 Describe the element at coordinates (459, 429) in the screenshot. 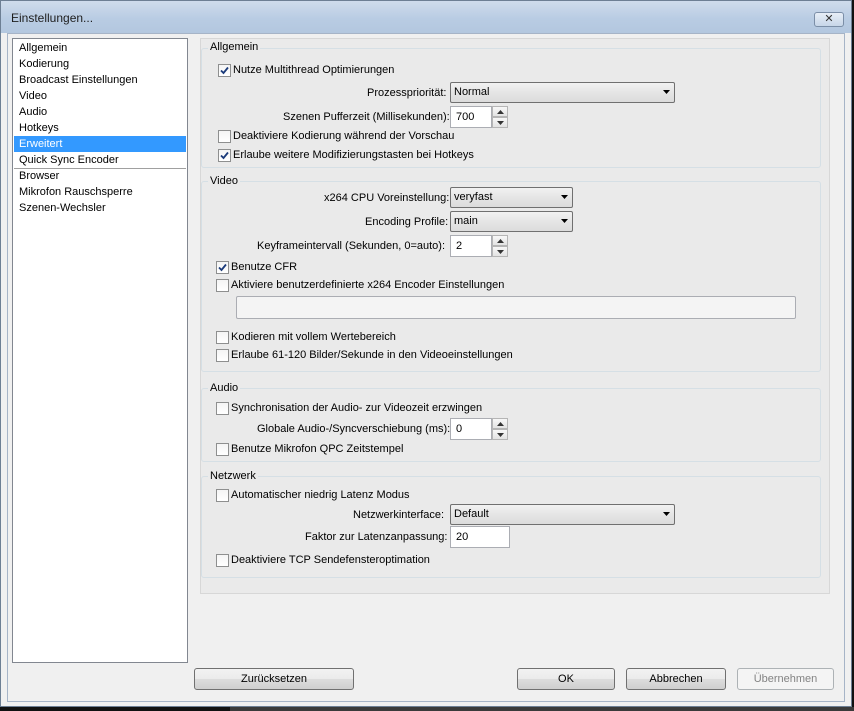

I see `audio-offset-value: 0` at that location.